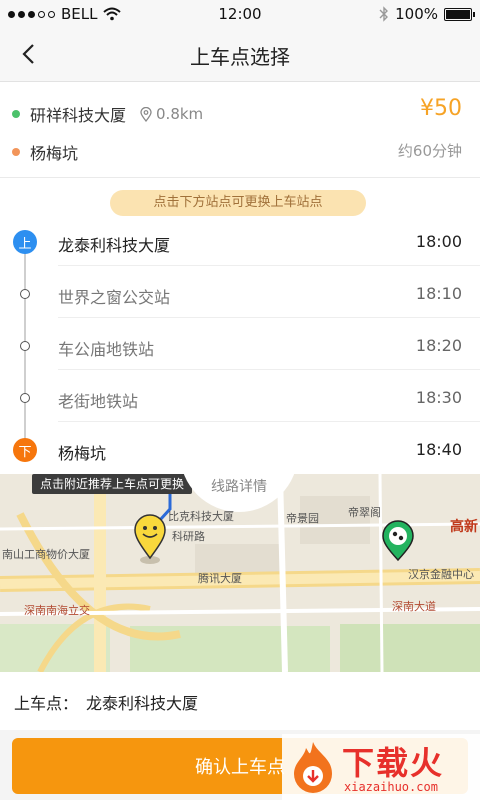 The image size is (480, 800). I want to click on stop-item-1: 上 龙泰利科技大厦 18:00, so click(240, 243).